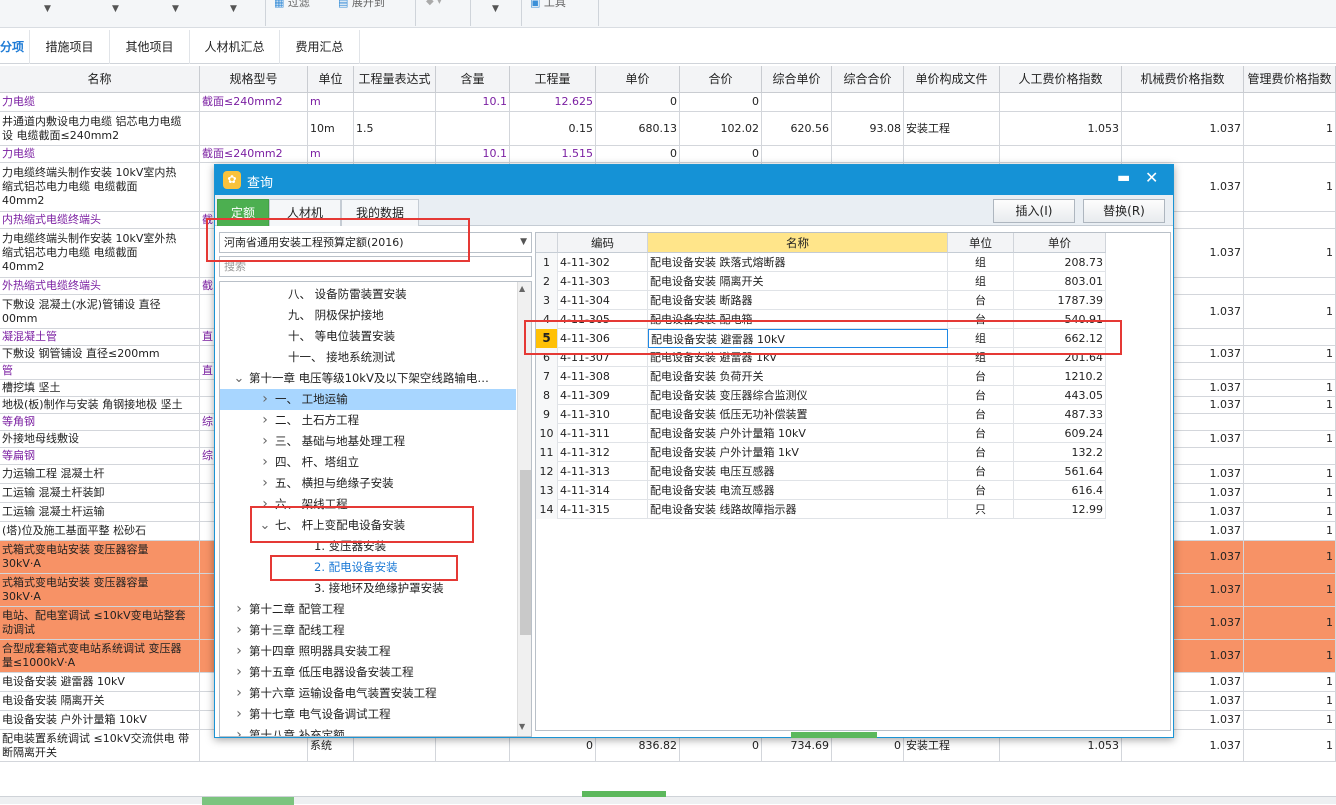  Describe the element at coordinates (100, 337) in the screenshot. I see `table-cell-name: 凝混凝土管` at that location.